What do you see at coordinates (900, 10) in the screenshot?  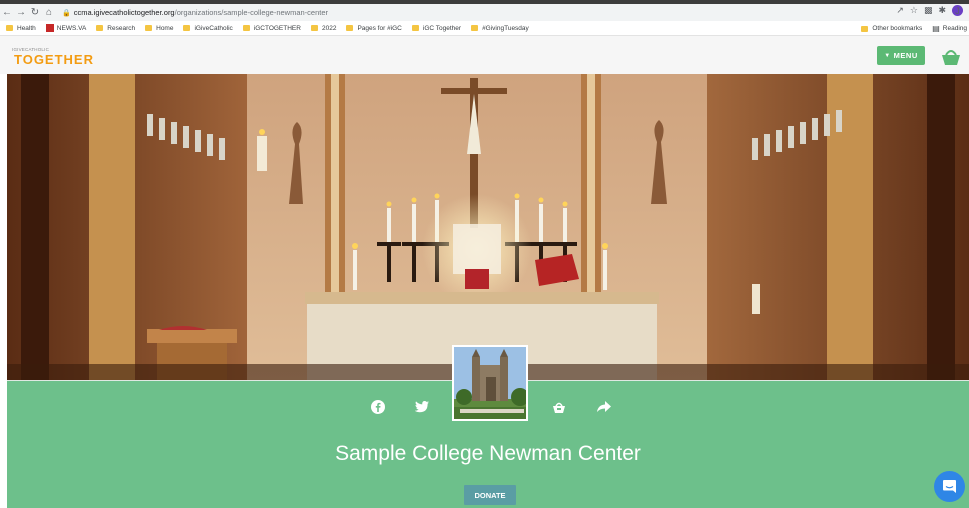 I see `share-page-icon: ↗` at bounding box center [900, 10].